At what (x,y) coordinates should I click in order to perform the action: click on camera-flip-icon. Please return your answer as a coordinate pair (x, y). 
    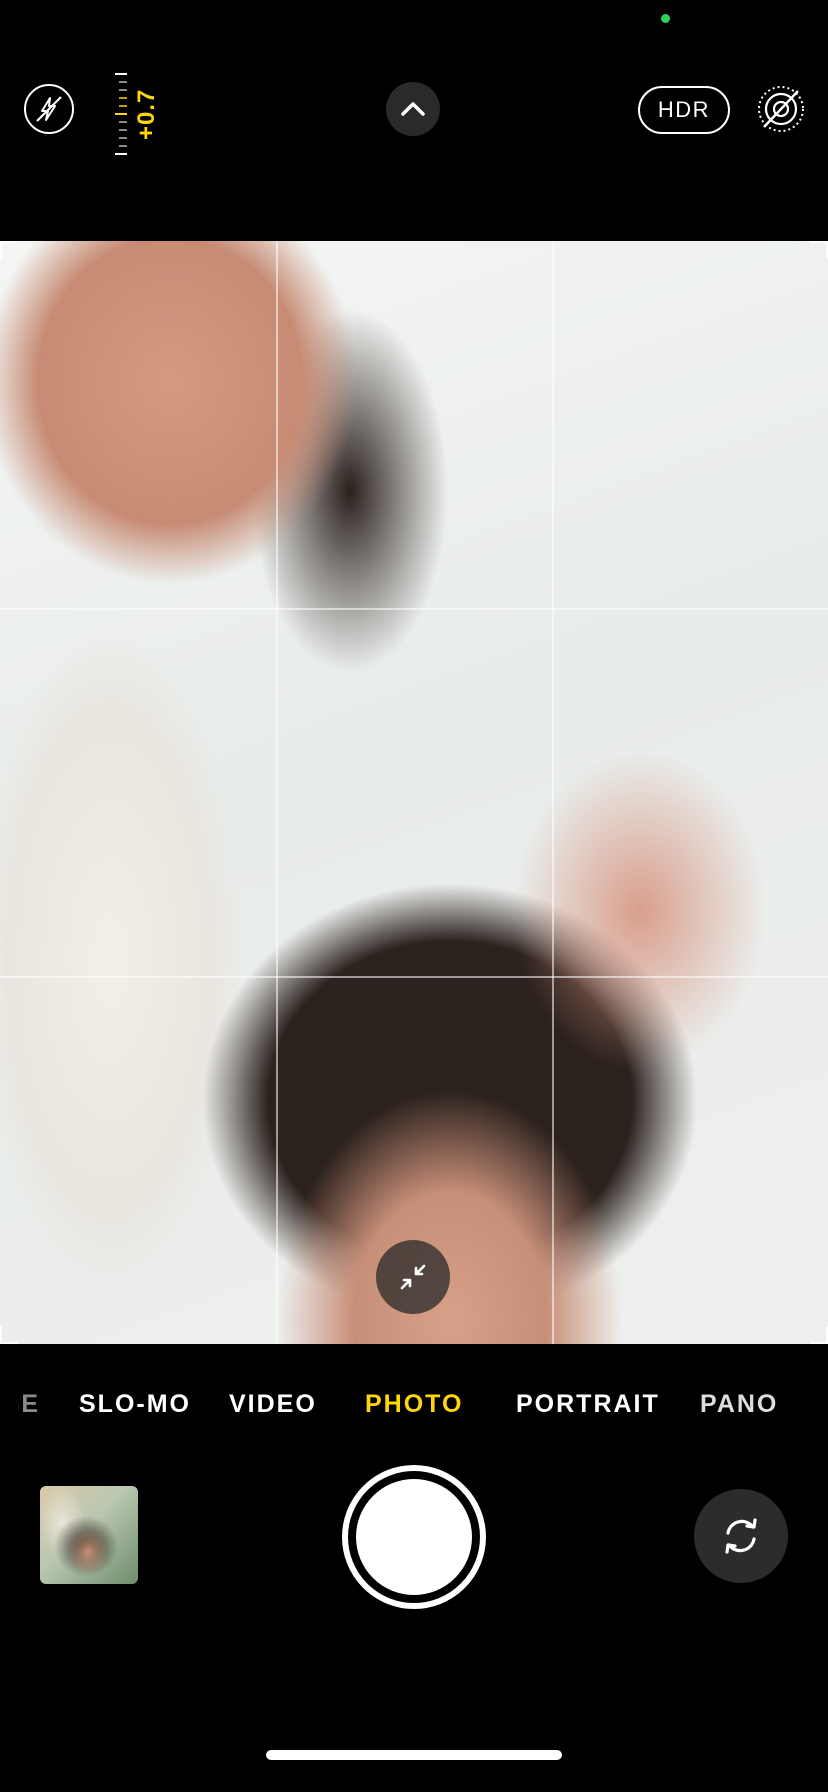
    Looking at the image, I should click on (741, 1536).